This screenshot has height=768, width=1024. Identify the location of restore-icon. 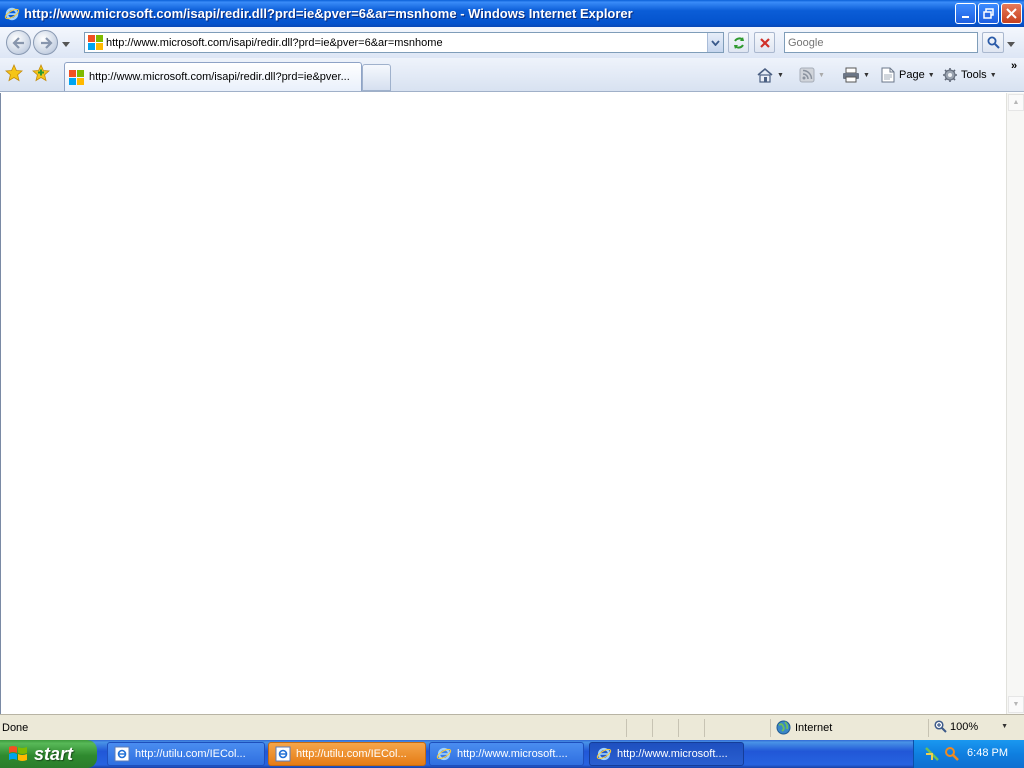
(988, 13).